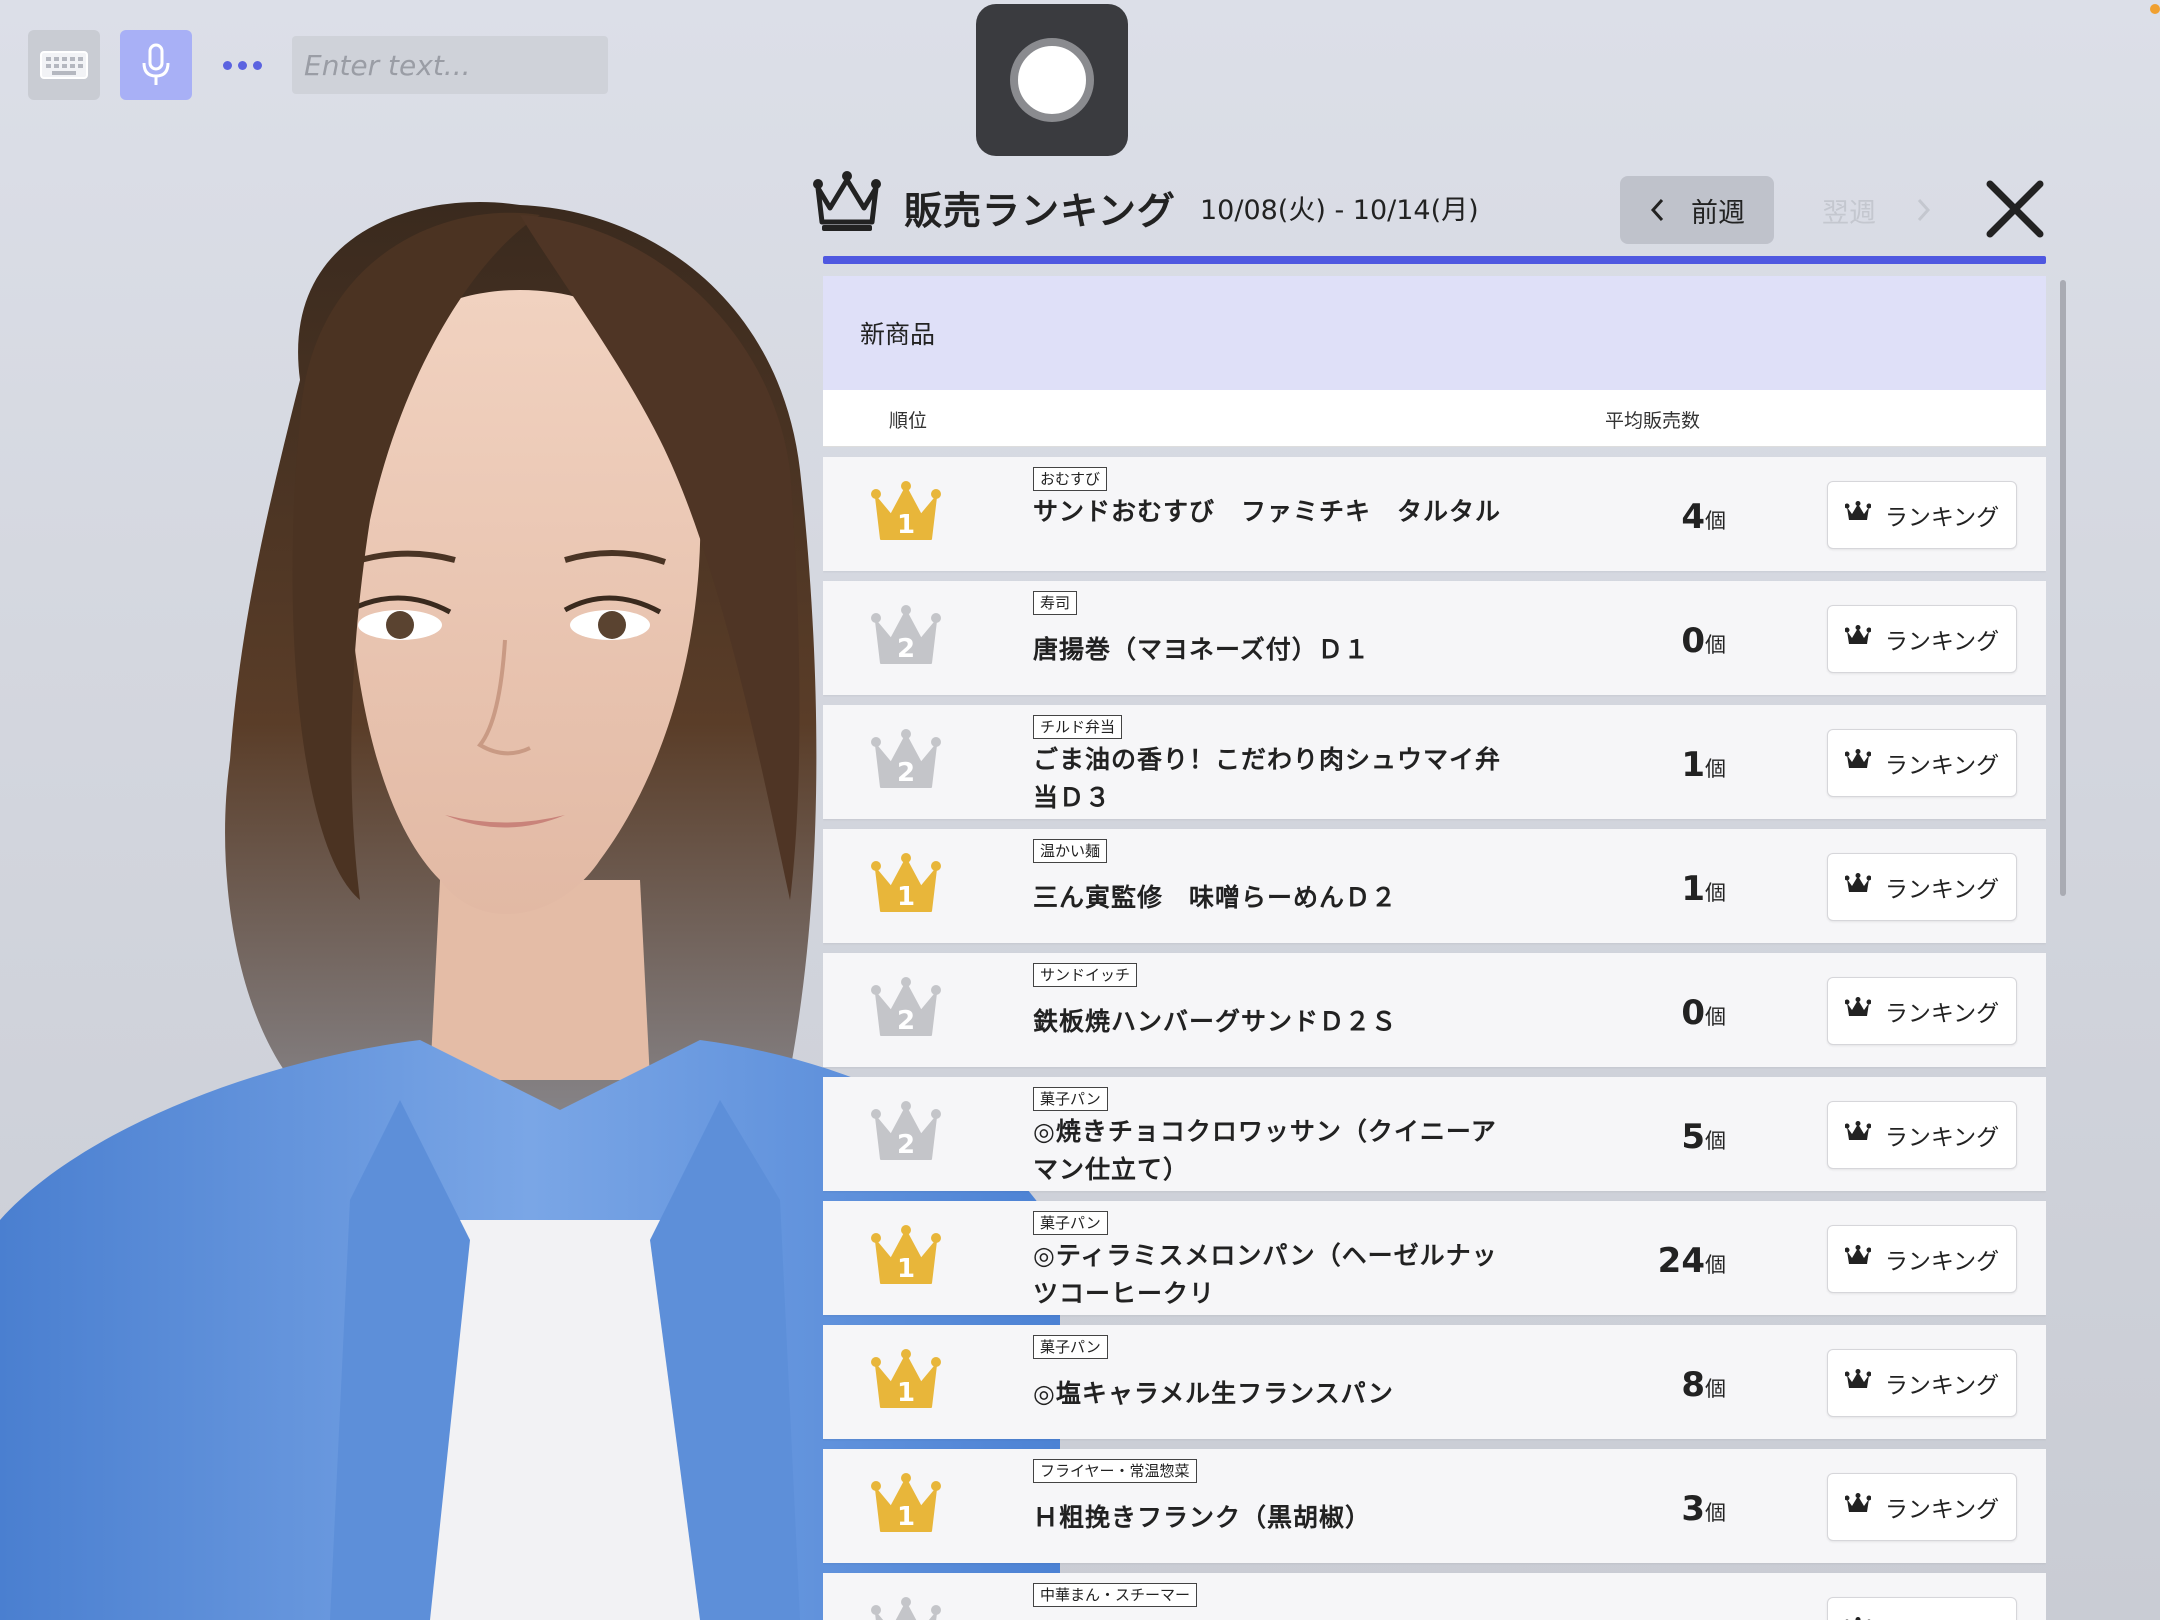 This screenshot has width=2160, height=1620. What do you see at coordinates (1115, 1471) in the screenshot?
I see `category-tag: フライヤー・常温惣菜` at bounding box center [1115, 1471].